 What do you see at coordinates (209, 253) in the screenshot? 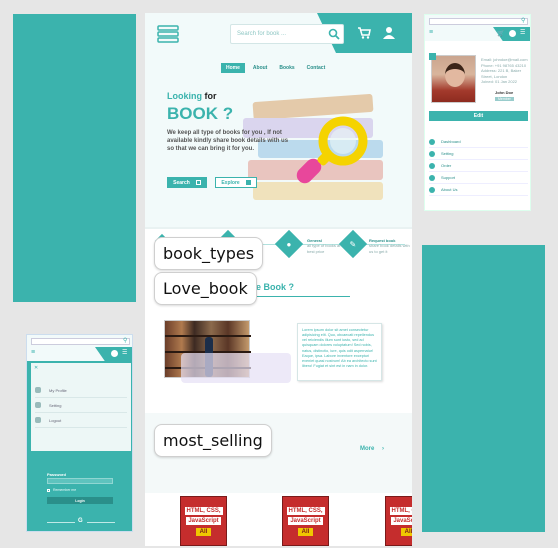
I see `label-book-types: book_types` at bounding box center [209, 253].